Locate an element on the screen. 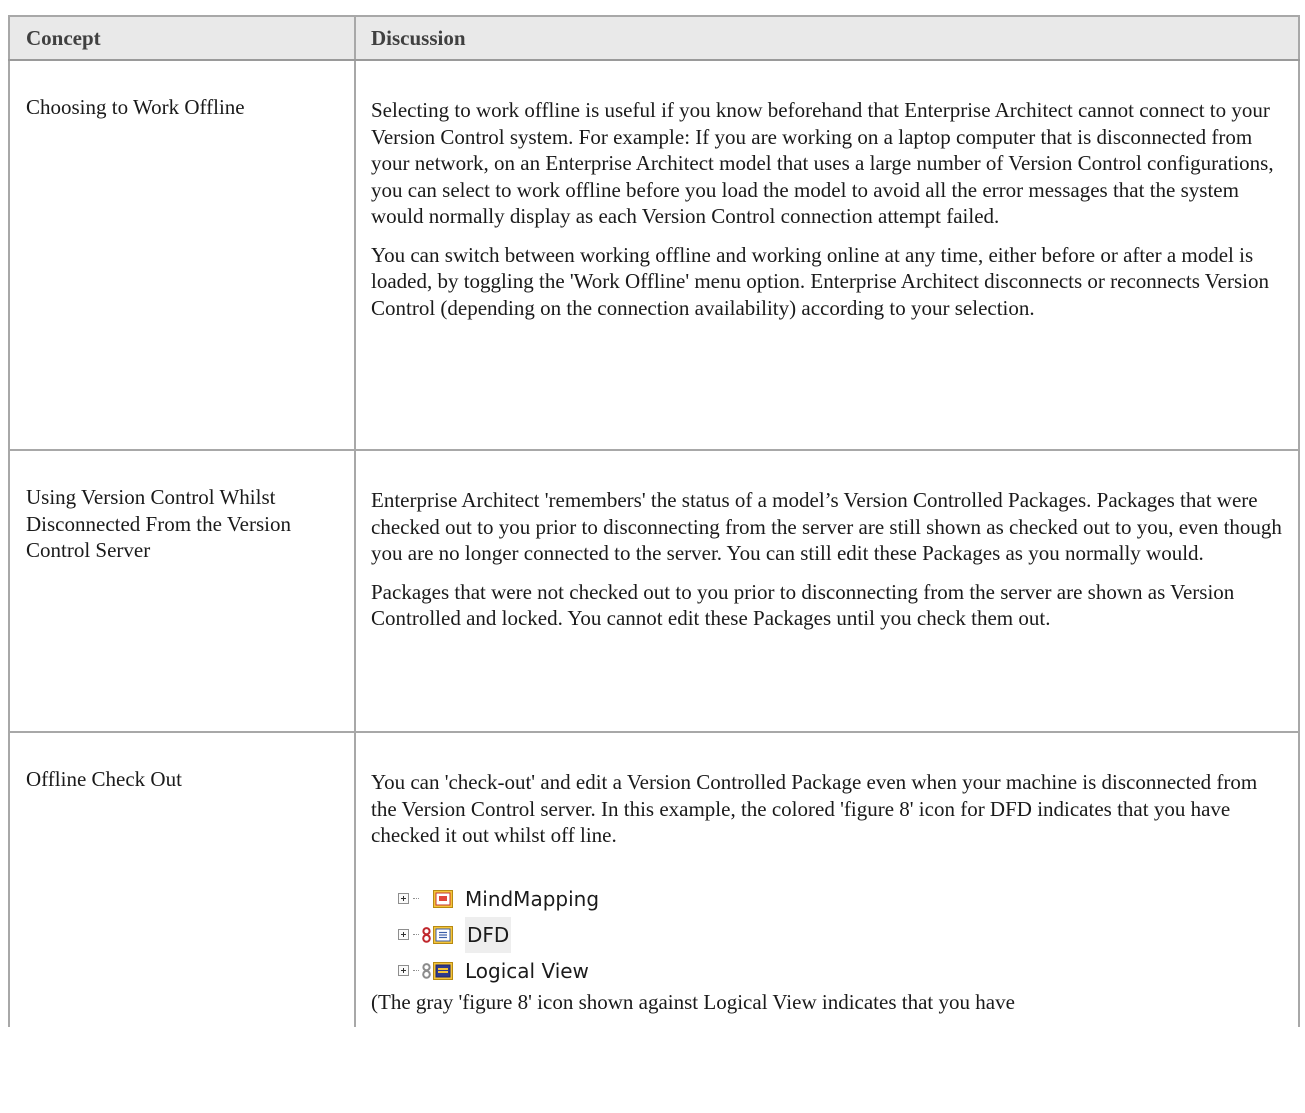 The height and width of the screenshot is (1113, 1305). figure-8-colored-icon is located at coordinates (426, 935).